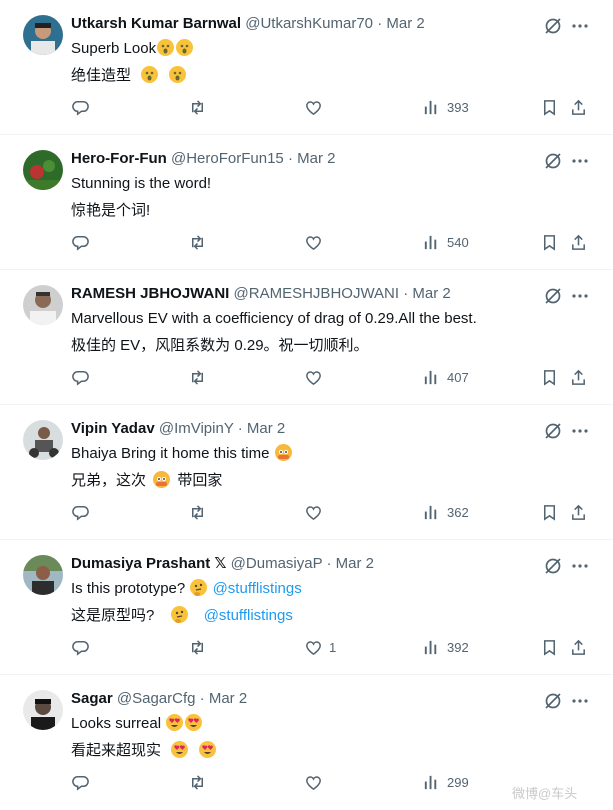  Describe the element at coordinates (220, 563) in the screenshot. I see `verified-mark: 𝕏` at that location.